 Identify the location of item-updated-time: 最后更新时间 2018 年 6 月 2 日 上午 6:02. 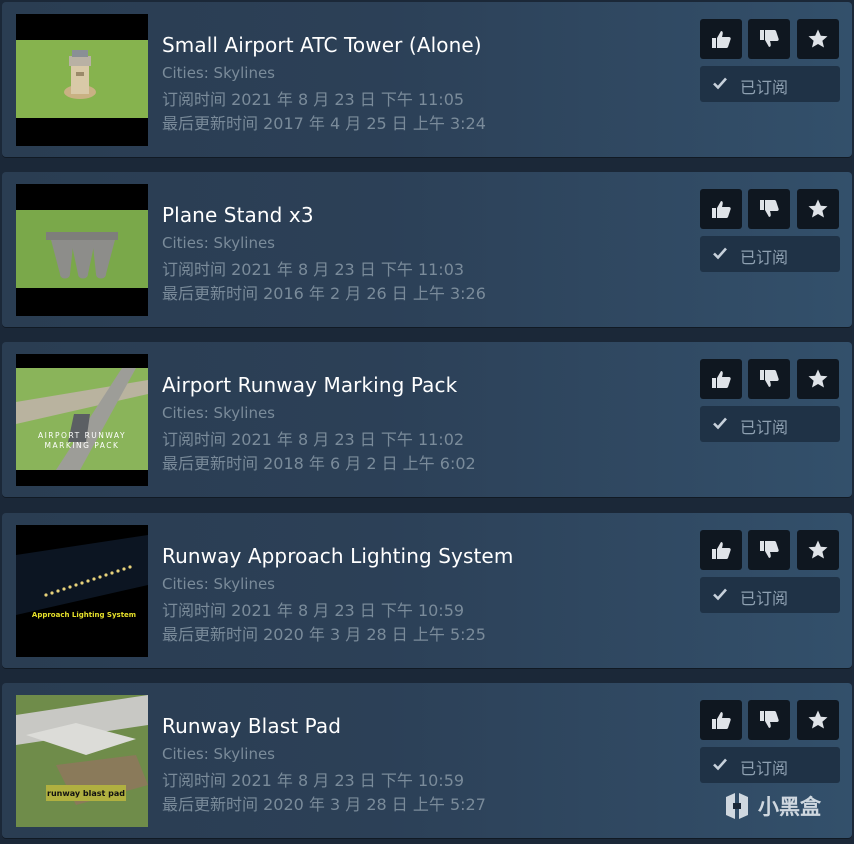
(319, 463).